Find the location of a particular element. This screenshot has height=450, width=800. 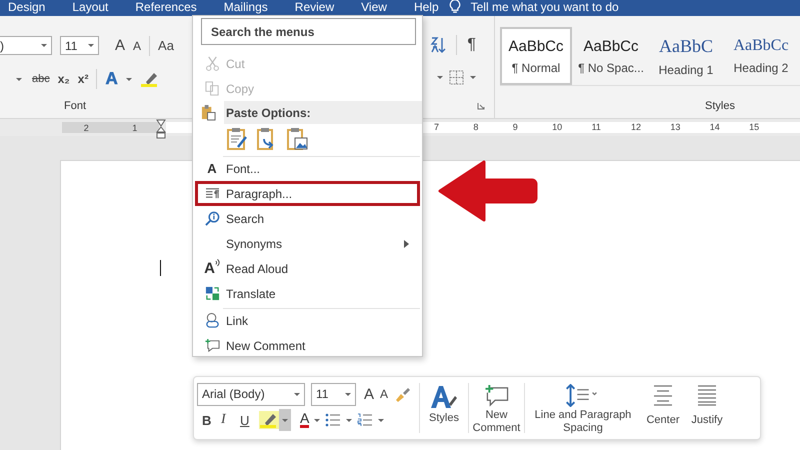

ruler-number: 10 is located at coordinates (558, 127).